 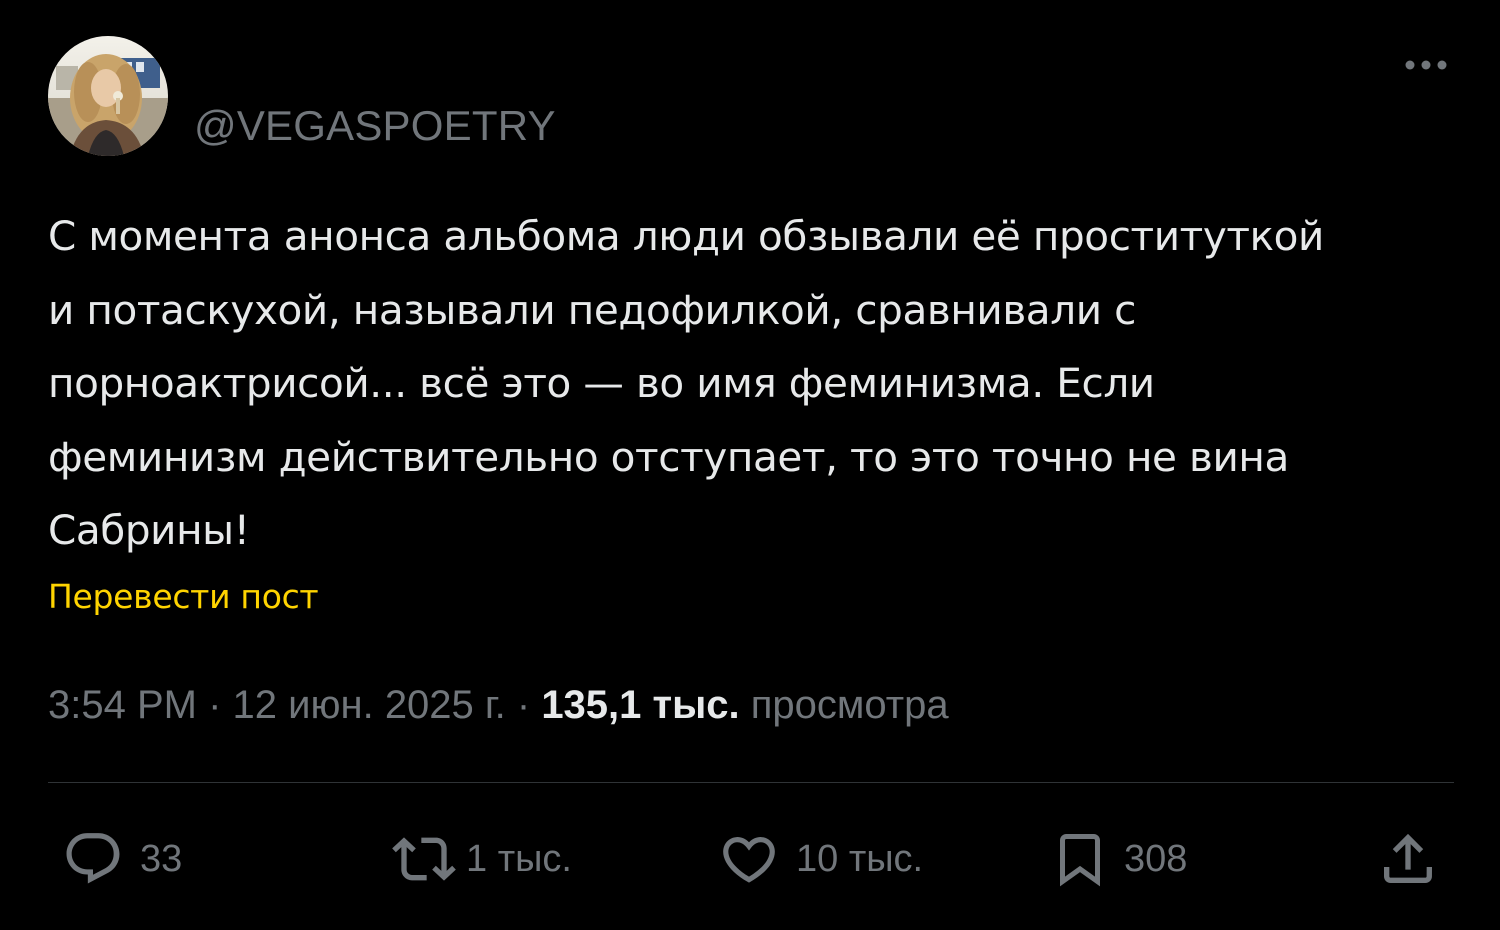 I want to click on post-text-line: Сабрины!, so click(x=149, y=530).